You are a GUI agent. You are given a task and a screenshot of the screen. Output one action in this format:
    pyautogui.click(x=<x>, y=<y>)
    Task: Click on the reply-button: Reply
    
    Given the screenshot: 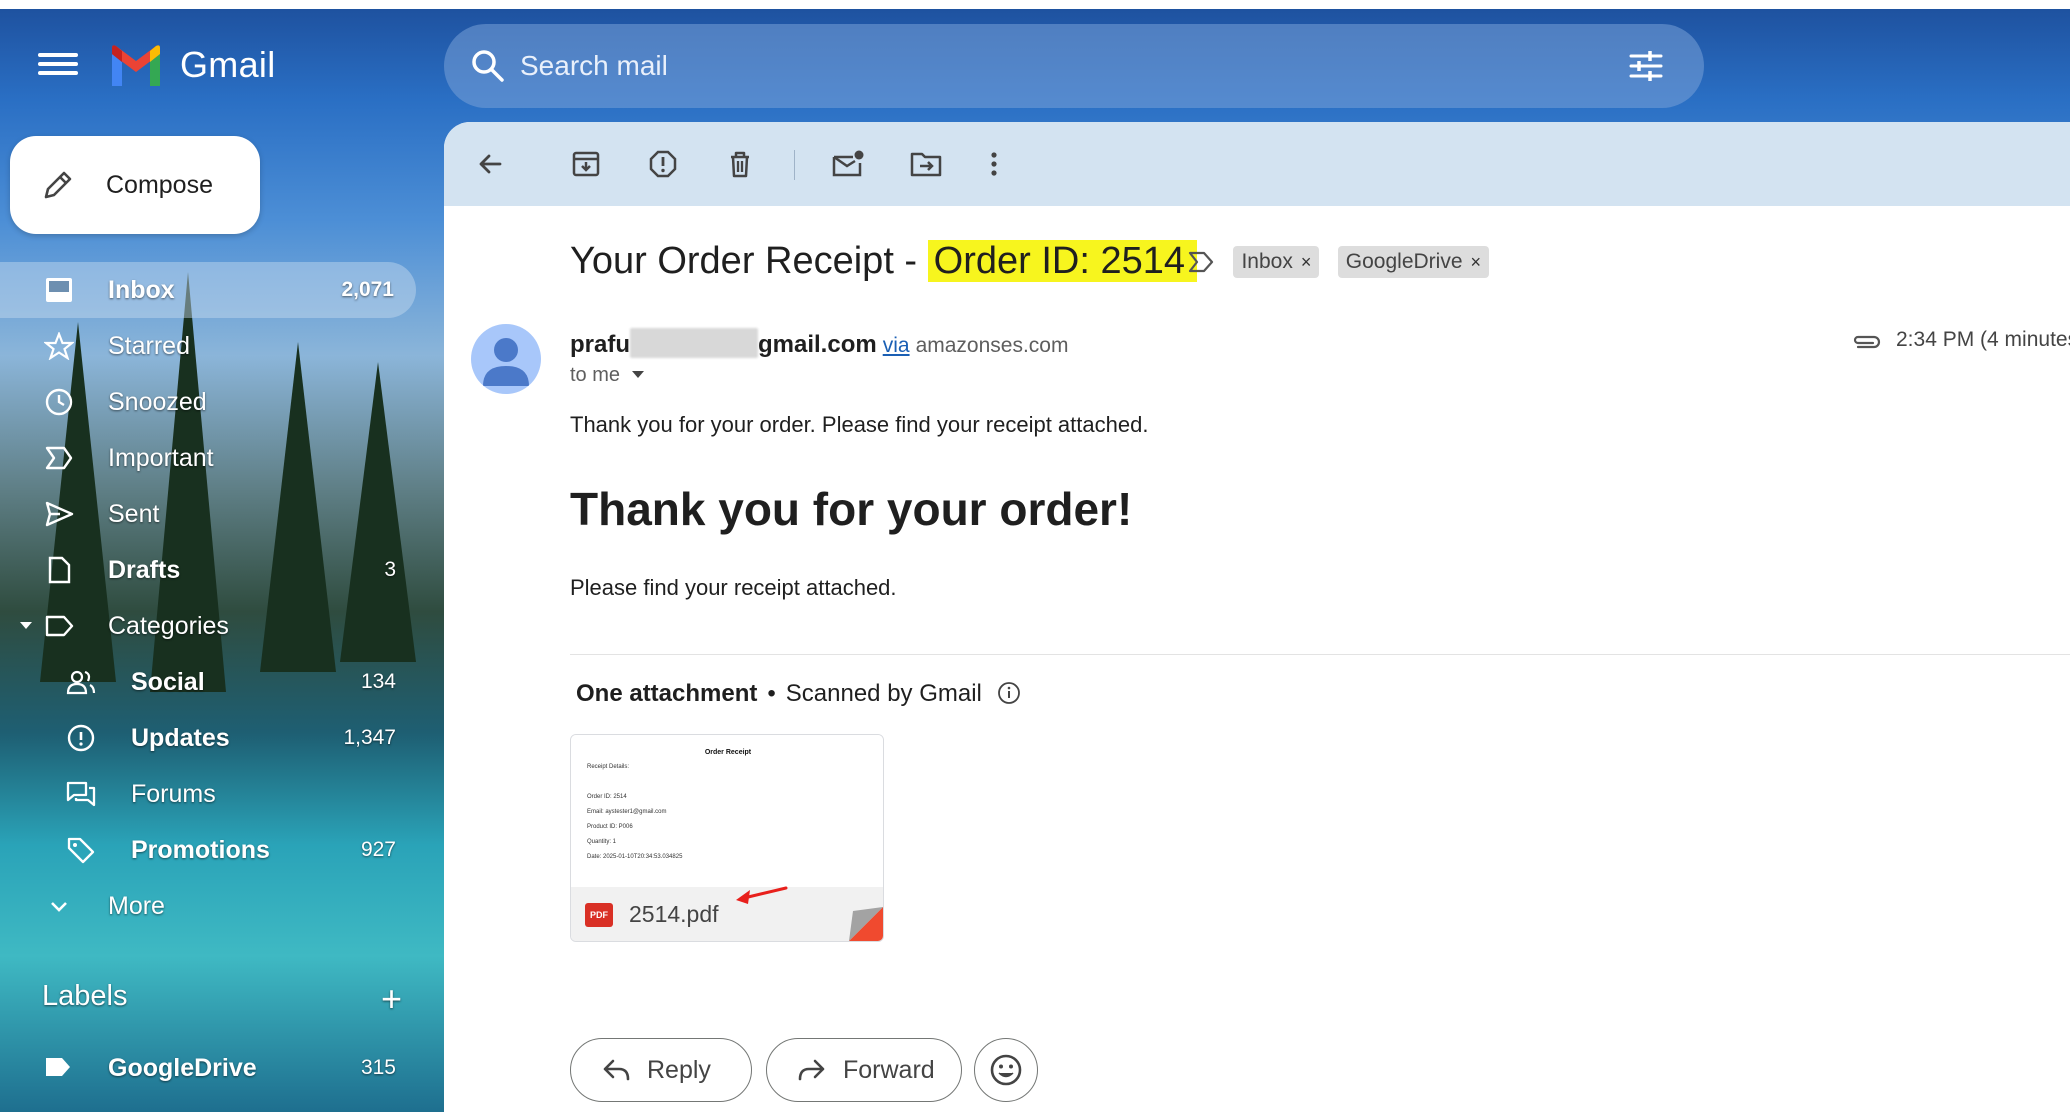 What is the action you would take?
    pyautogui.click(x=661, y=1070)
    